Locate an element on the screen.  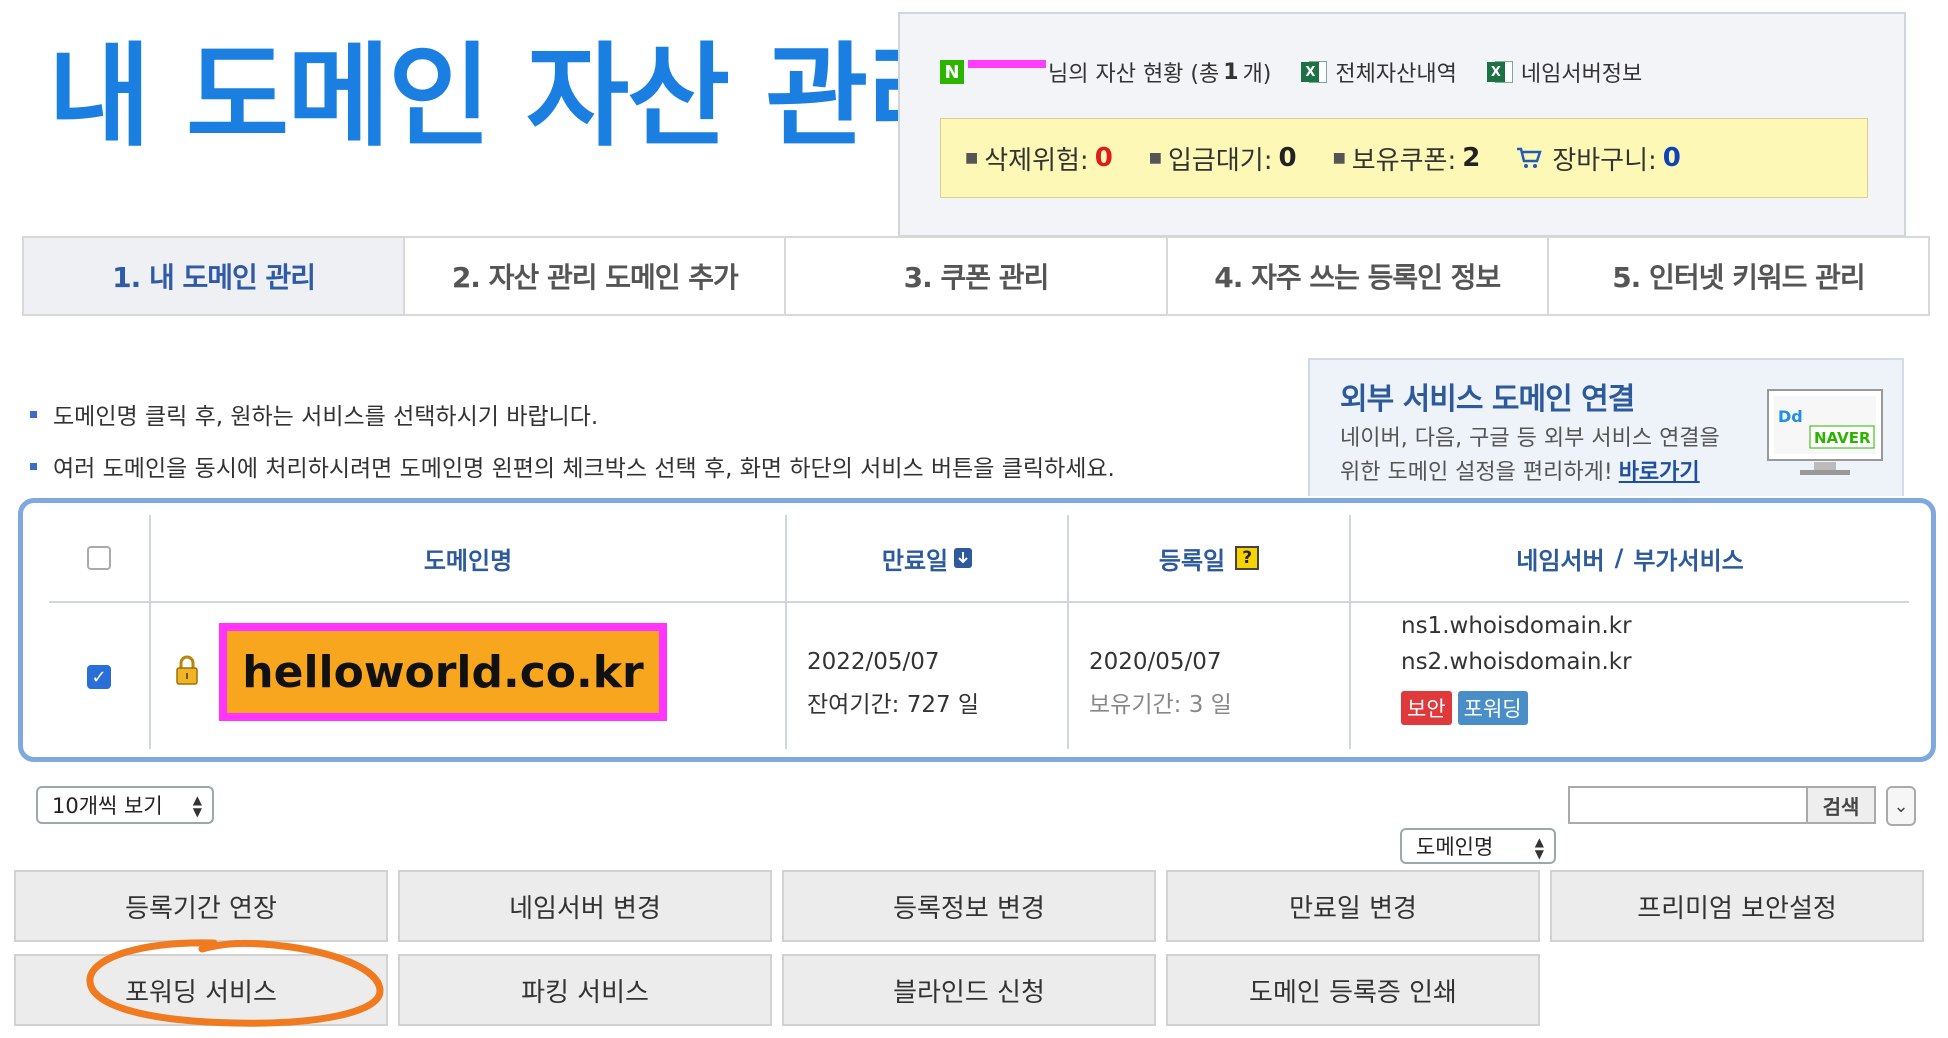
header-registered: 등록일 ? is located at coordinates (1210, 558).